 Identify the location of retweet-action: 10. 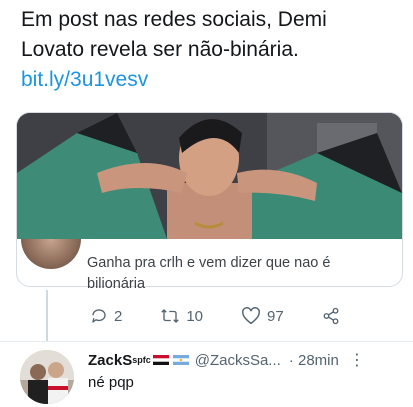
(181, 316).